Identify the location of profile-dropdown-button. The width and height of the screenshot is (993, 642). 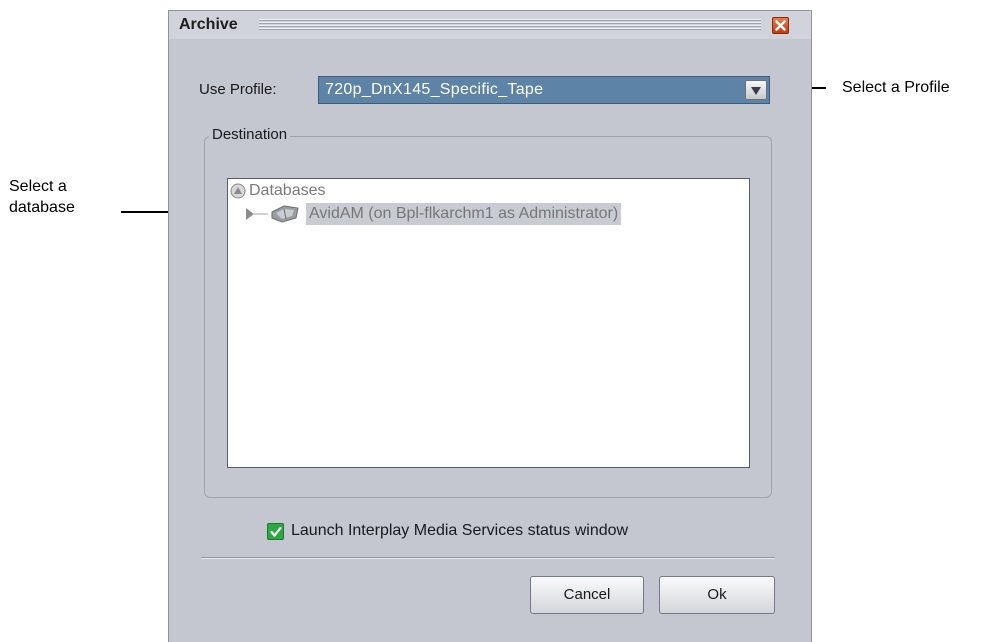
(756, 90).